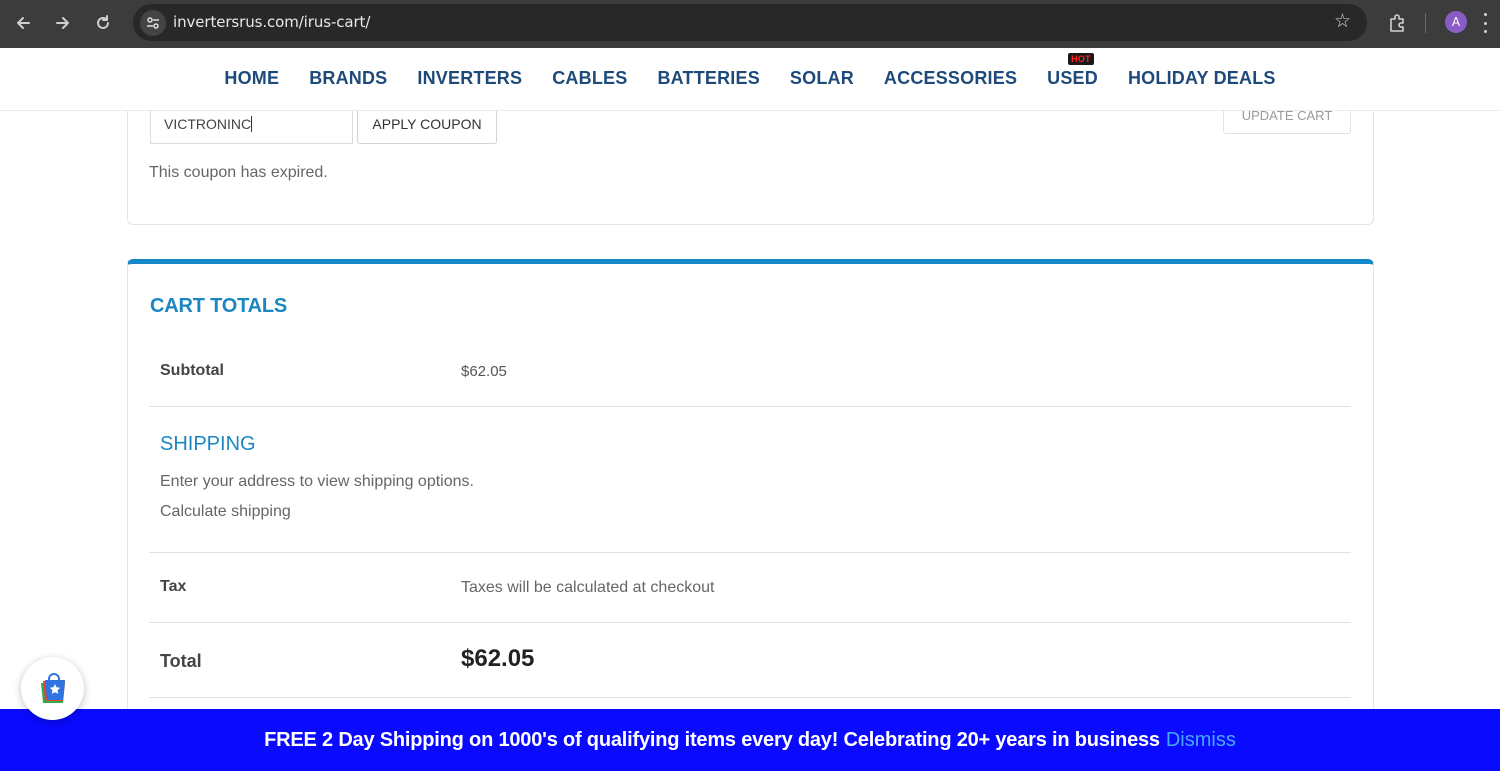 Image resolution: width=1500 pixels, height=771 pixels. What do you see at coordinates (1342, 21) in the screenshot?
I see `bookmark-star-icon: ☆` at bounding box center [1342, 21].